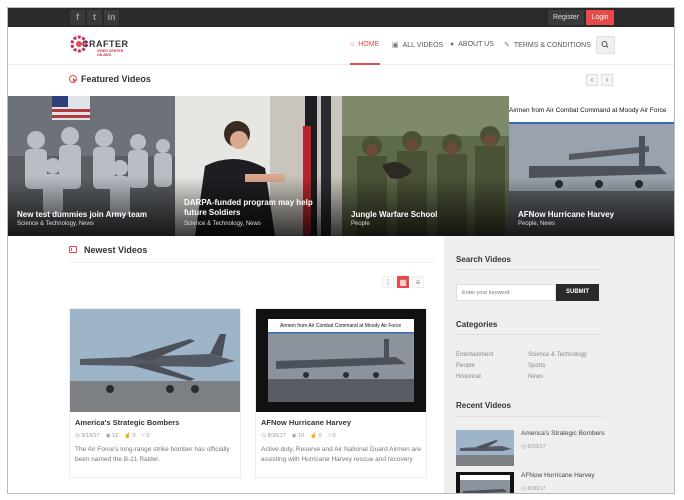  Describe the element at coordinates (341, 17) in the screenshot. I see `top-bar: f t in Register Login` at that location.